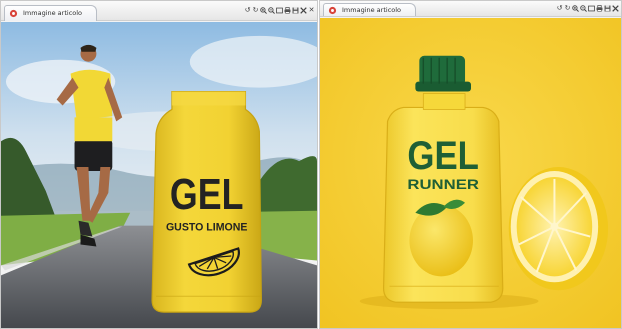 This screenshot has width=622, height=329. Describe the element at coordinates (443, 73) in the screenshot. I see `green-cap` at that location.